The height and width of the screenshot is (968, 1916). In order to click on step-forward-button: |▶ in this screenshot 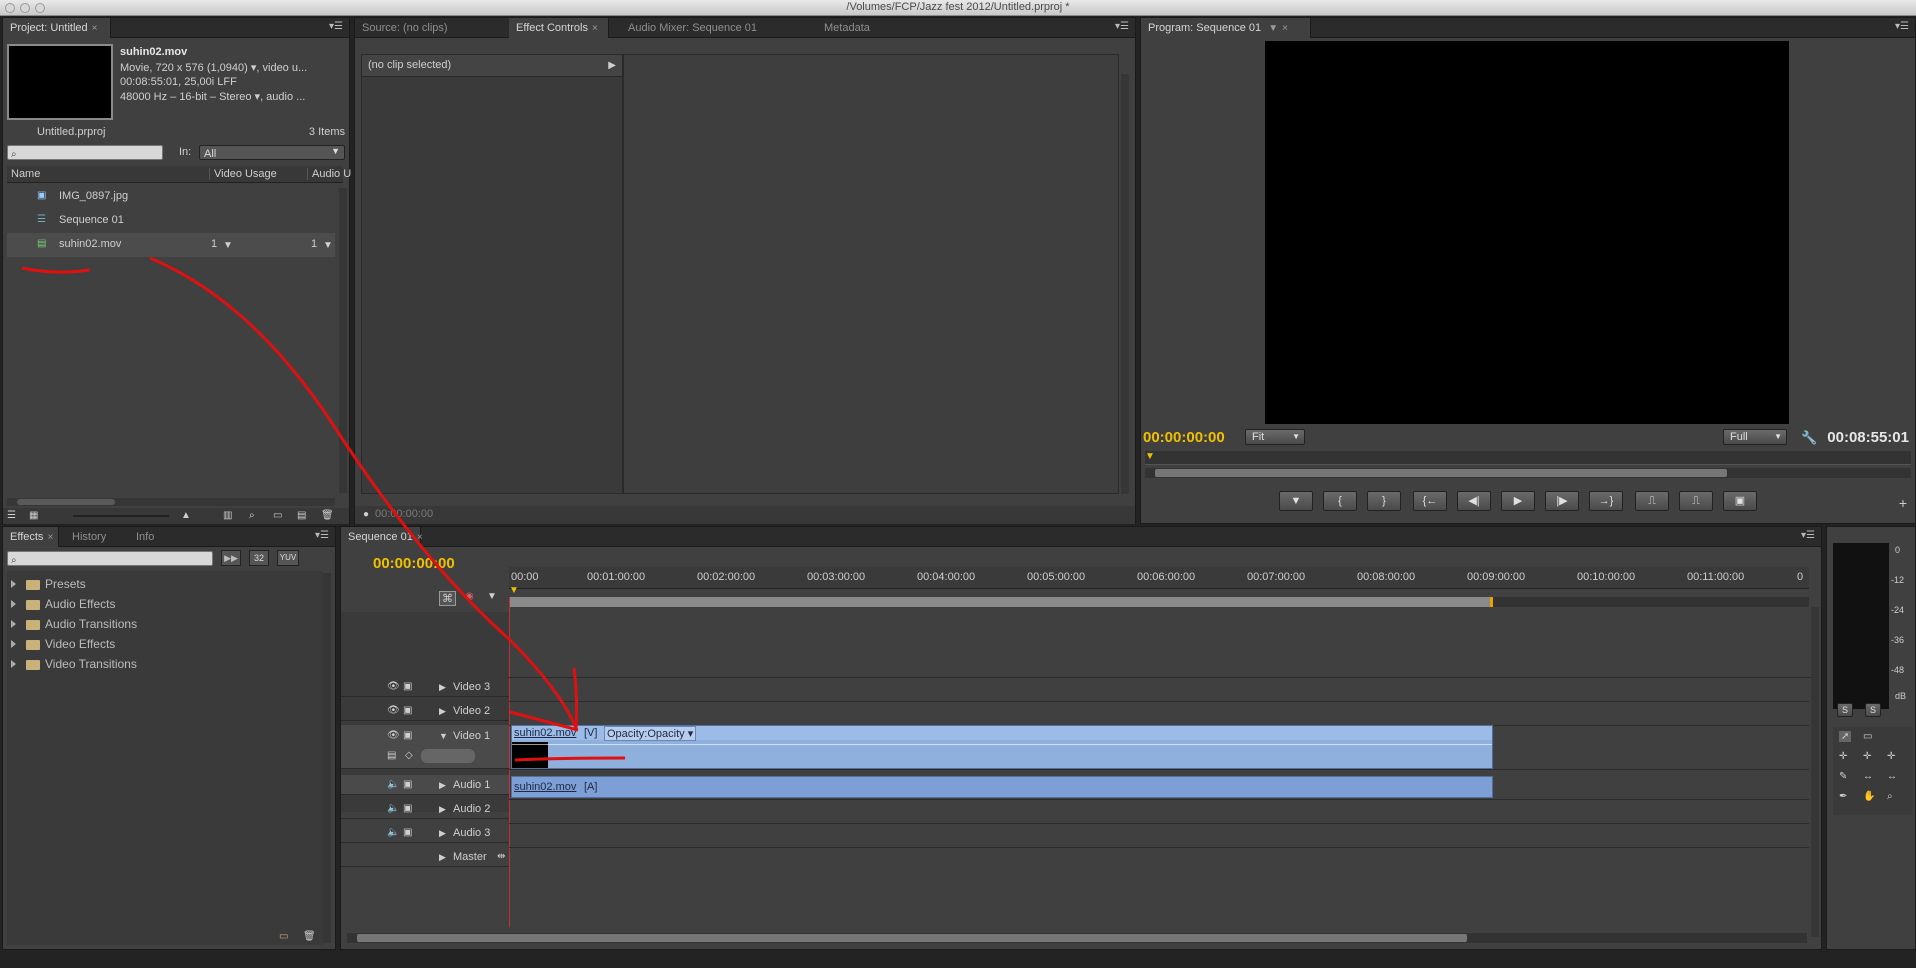, I will do `click(1562, 501)`.